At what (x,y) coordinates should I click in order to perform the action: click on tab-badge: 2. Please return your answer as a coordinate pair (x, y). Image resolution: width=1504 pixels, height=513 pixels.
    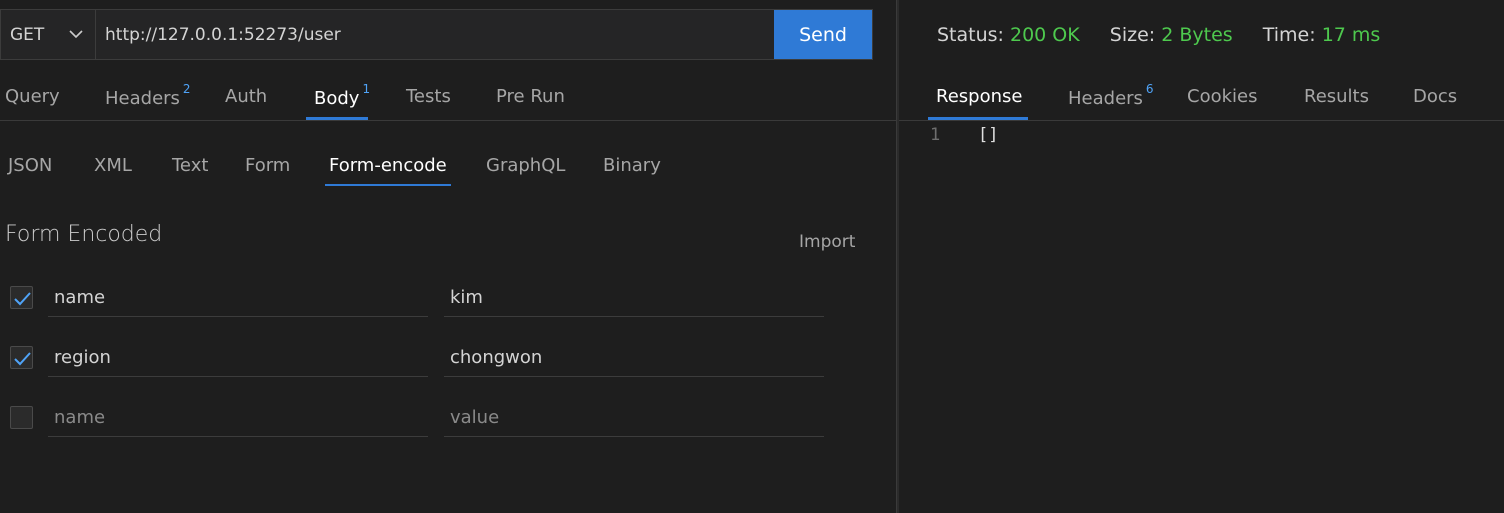
    Looking at the image, I should click on (186, 89).